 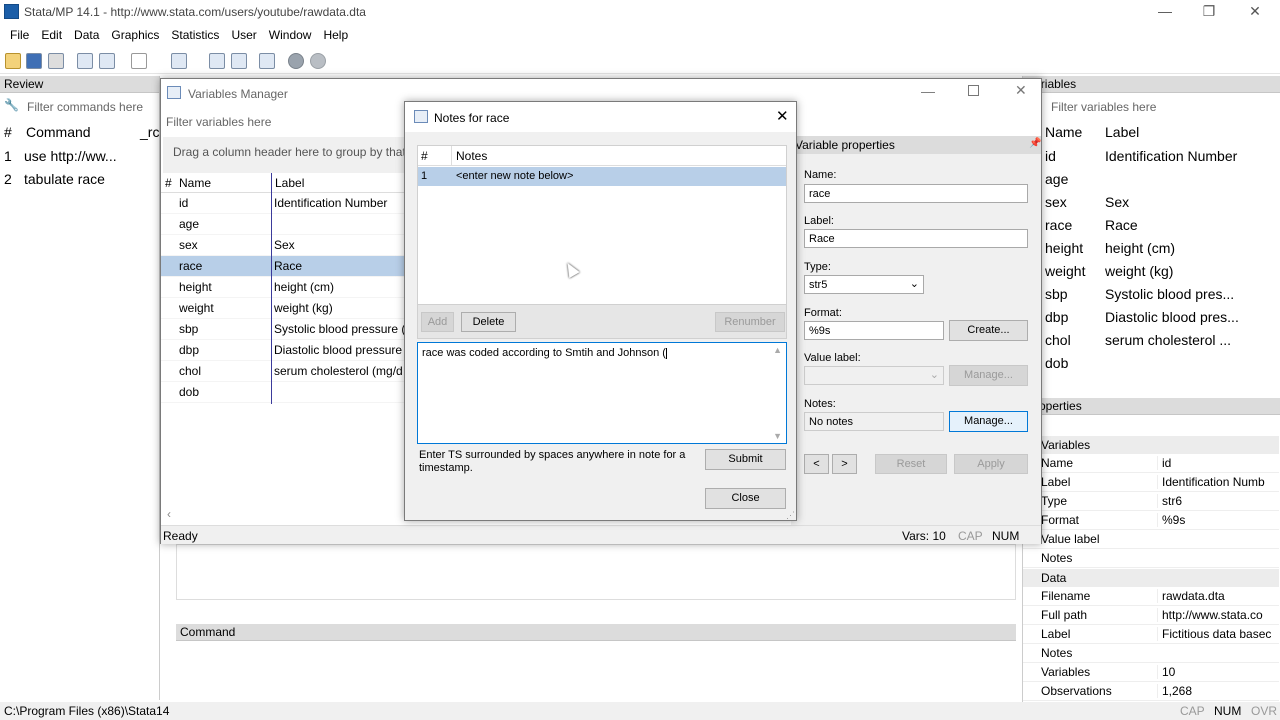 What do you see at coordinates (782, 116) in the screenshot?
I see `notes-close-icon: ✕` at bounding box center [782, 116].